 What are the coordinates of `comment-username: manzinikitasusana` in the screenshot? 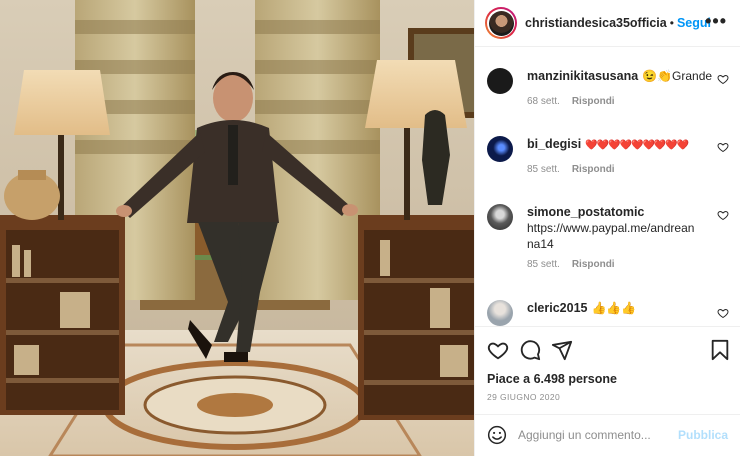 It's located at (582, 76).